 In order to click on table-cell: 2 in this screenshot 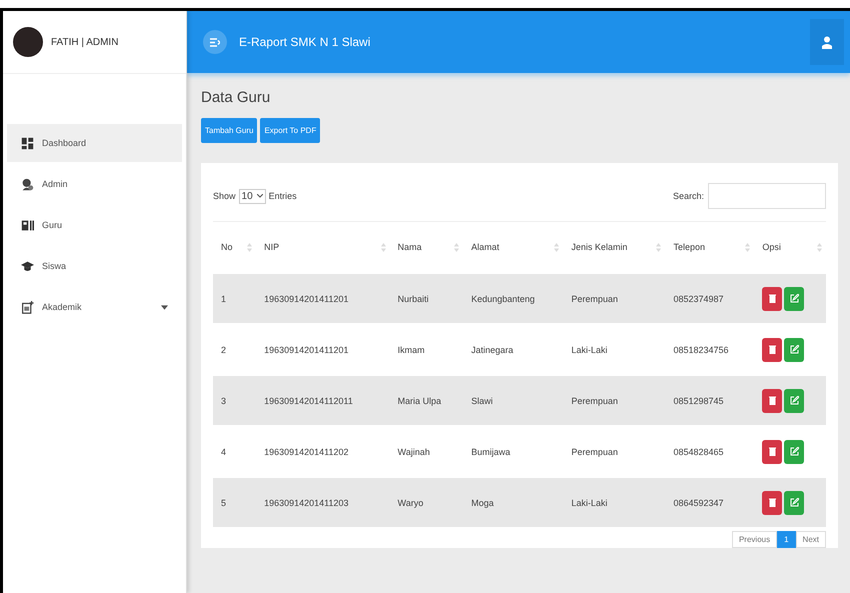, I will do `click(223, 349)`.